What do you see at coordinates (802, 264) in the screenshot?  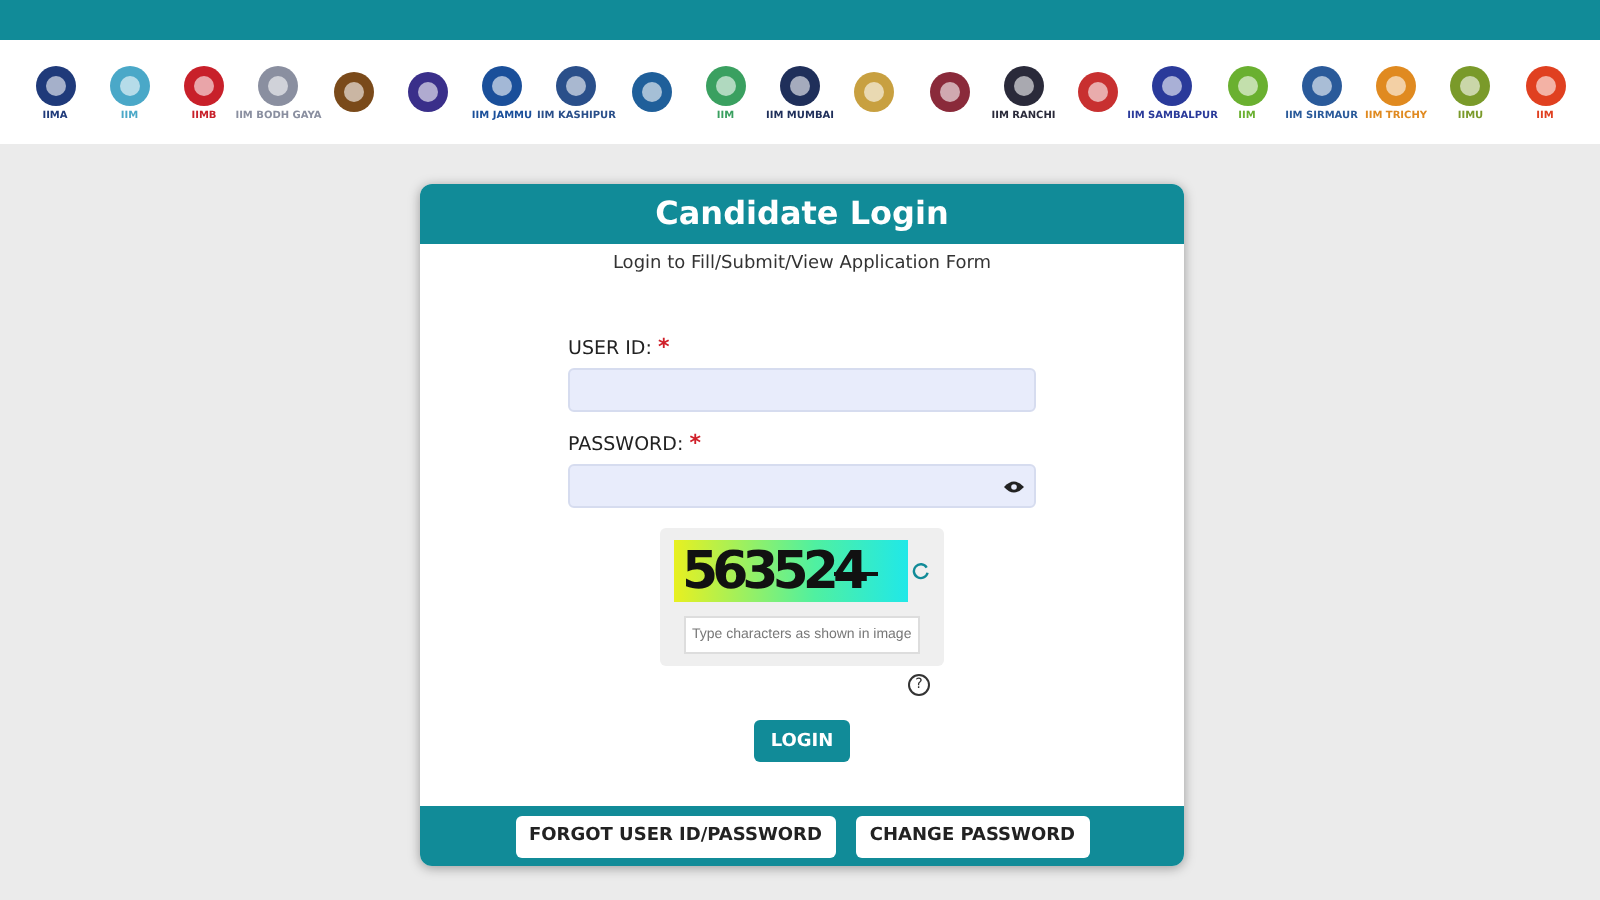 I see `subtitle-text: Login to Fill/Submit/View Application Form` at bounding box center [802, 264].